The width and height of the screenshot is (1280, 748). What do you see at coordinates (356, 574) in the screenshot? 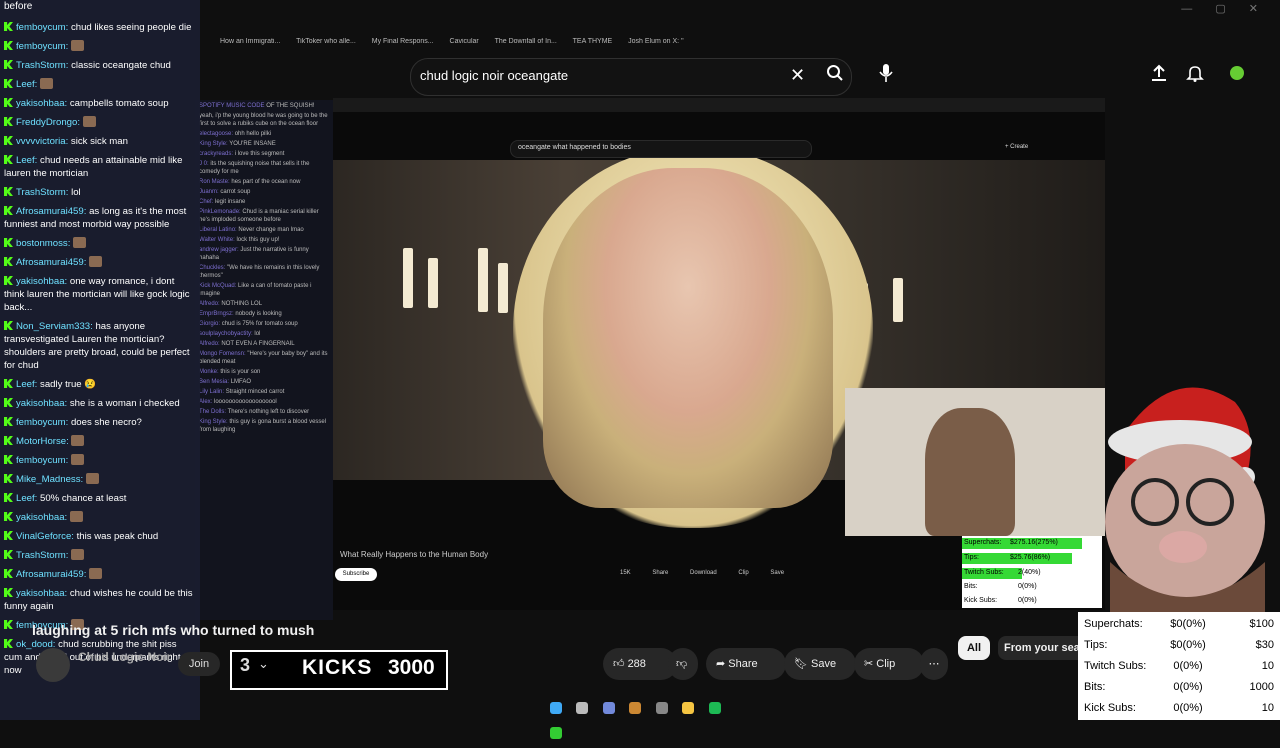
I see `inner-subscribe-button: Subscribe` at bounding box center [356, 574].